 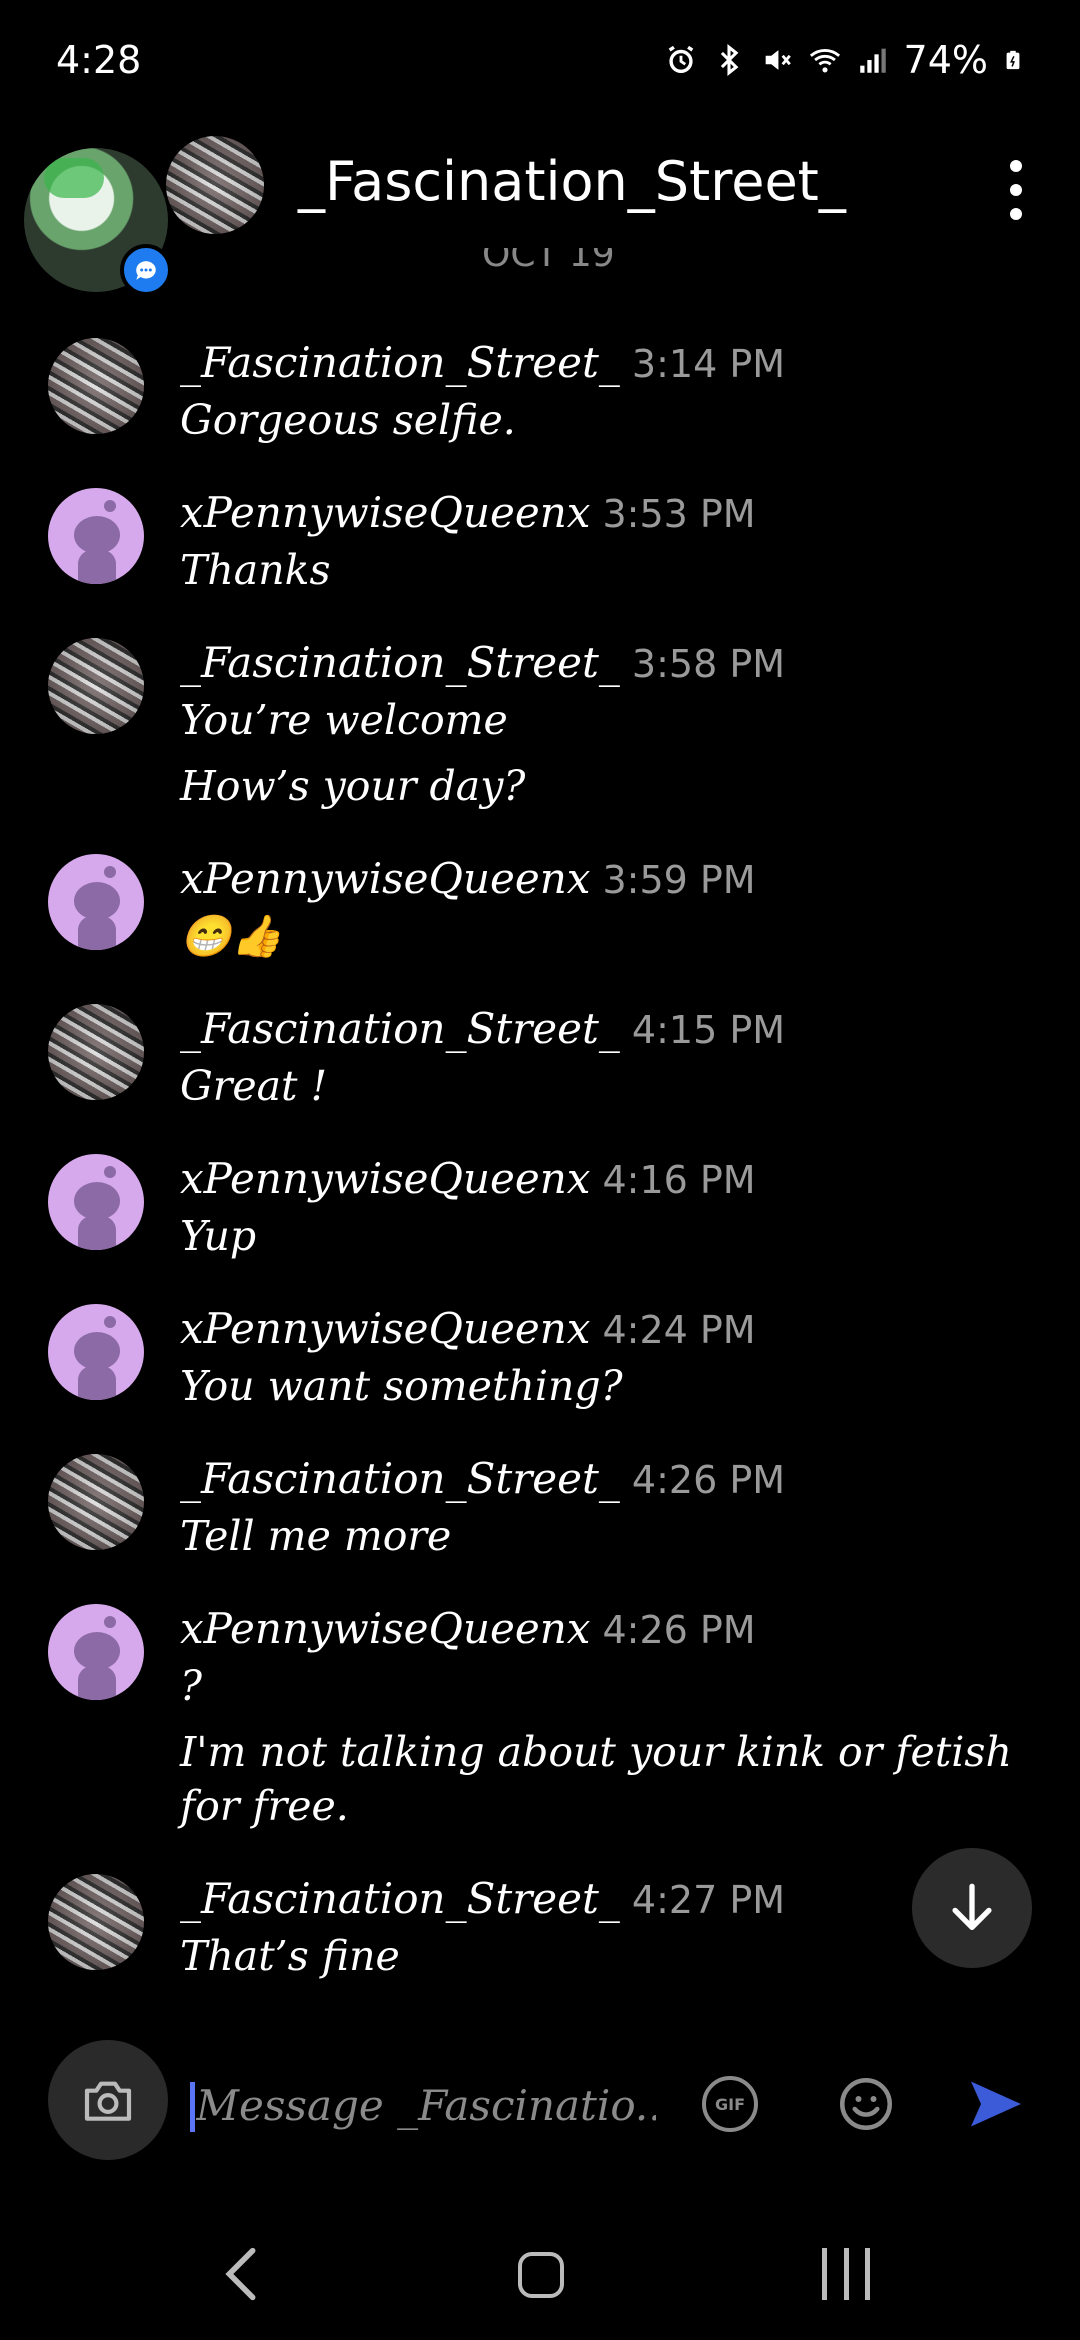 What do you see at coordinates (730, 2104) in the screenshot?
I see `gif-button: GIF` at bounding box center [730, 2104].